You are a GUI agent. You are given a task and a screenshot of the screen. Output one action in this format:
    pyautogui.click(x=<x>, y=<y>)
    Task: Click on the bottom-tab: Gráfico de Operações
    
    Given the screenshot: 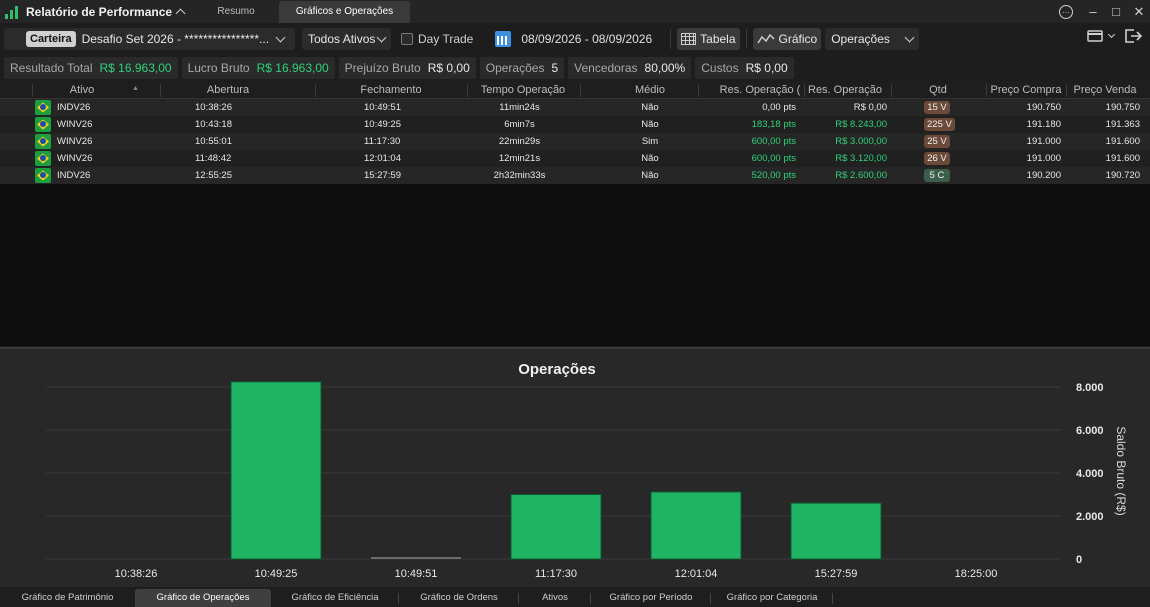 What is the action you would take?
    pyautogui.click(x=203, y=598)
    